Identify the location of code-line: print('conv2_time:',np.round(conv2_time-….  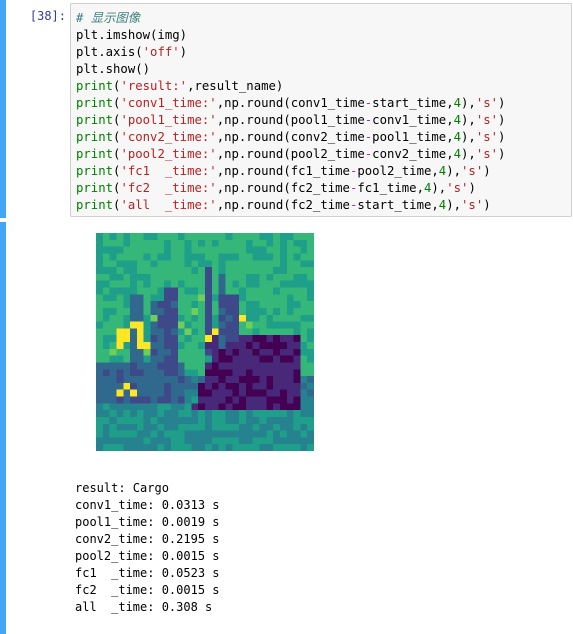
(290, 137).